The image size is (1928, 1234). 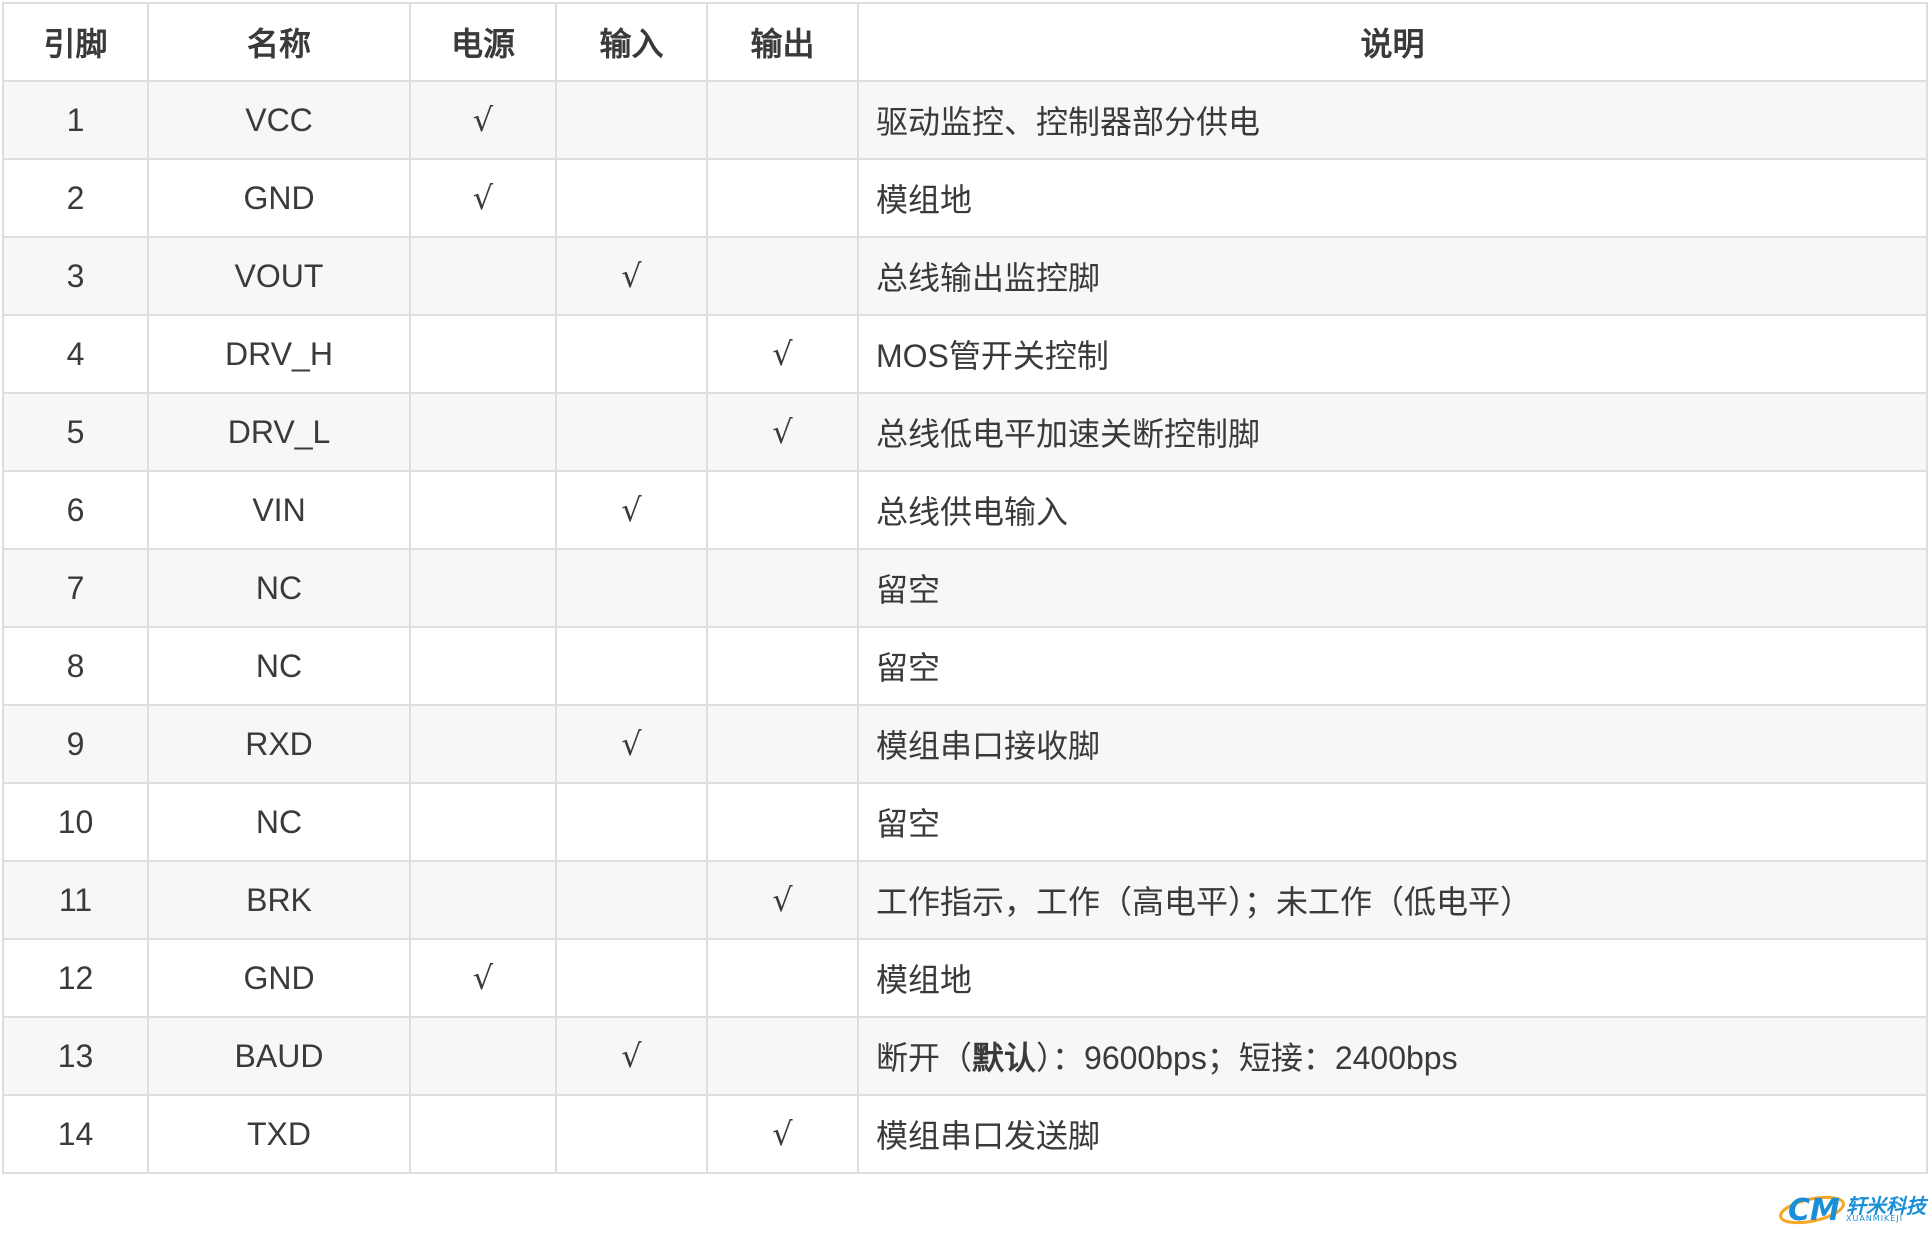 I want to click on cell-name: BAUD, so click(x=279, y=1056).